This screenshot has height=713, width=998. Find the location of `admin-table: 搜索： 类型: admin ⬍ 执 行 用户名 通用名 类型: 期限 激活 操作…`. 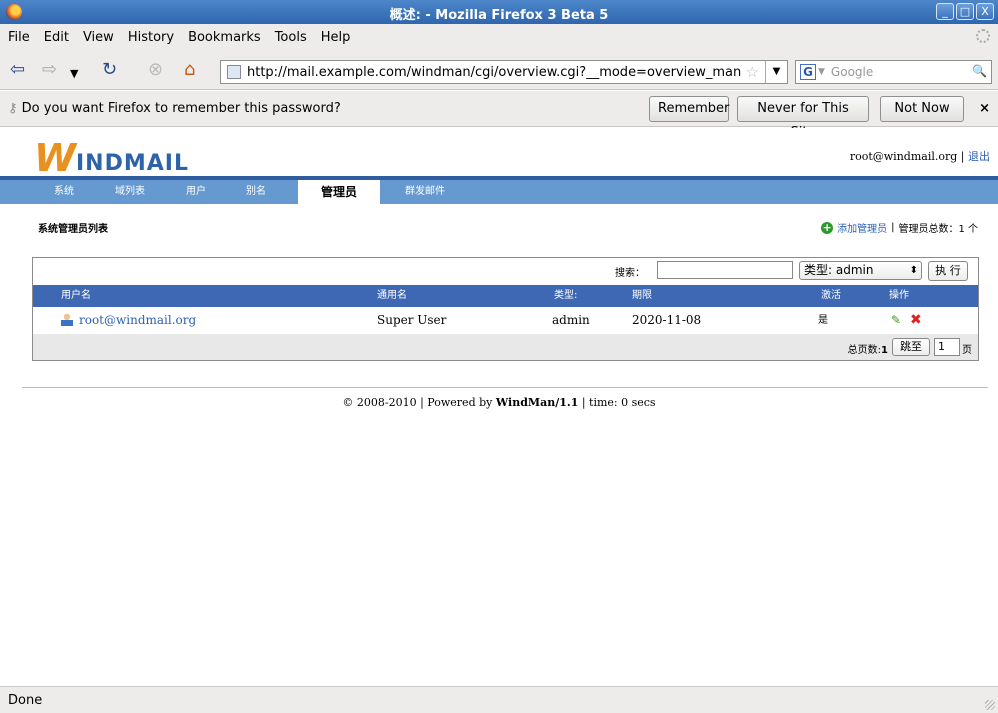

admin-table: 搜索： 类型: admin ⬍ 执 行 用户名 通用名 类型: 期限 激活 操作… is located at coordinates (505, 309).